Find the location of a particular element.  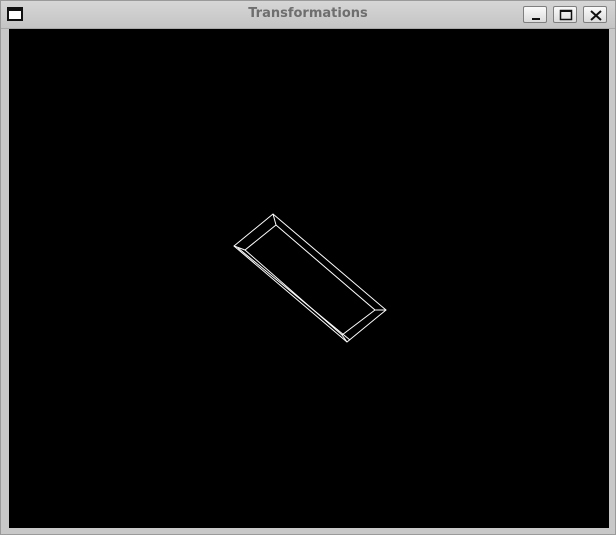

maximize-icon is located at coordinates (566, 15).